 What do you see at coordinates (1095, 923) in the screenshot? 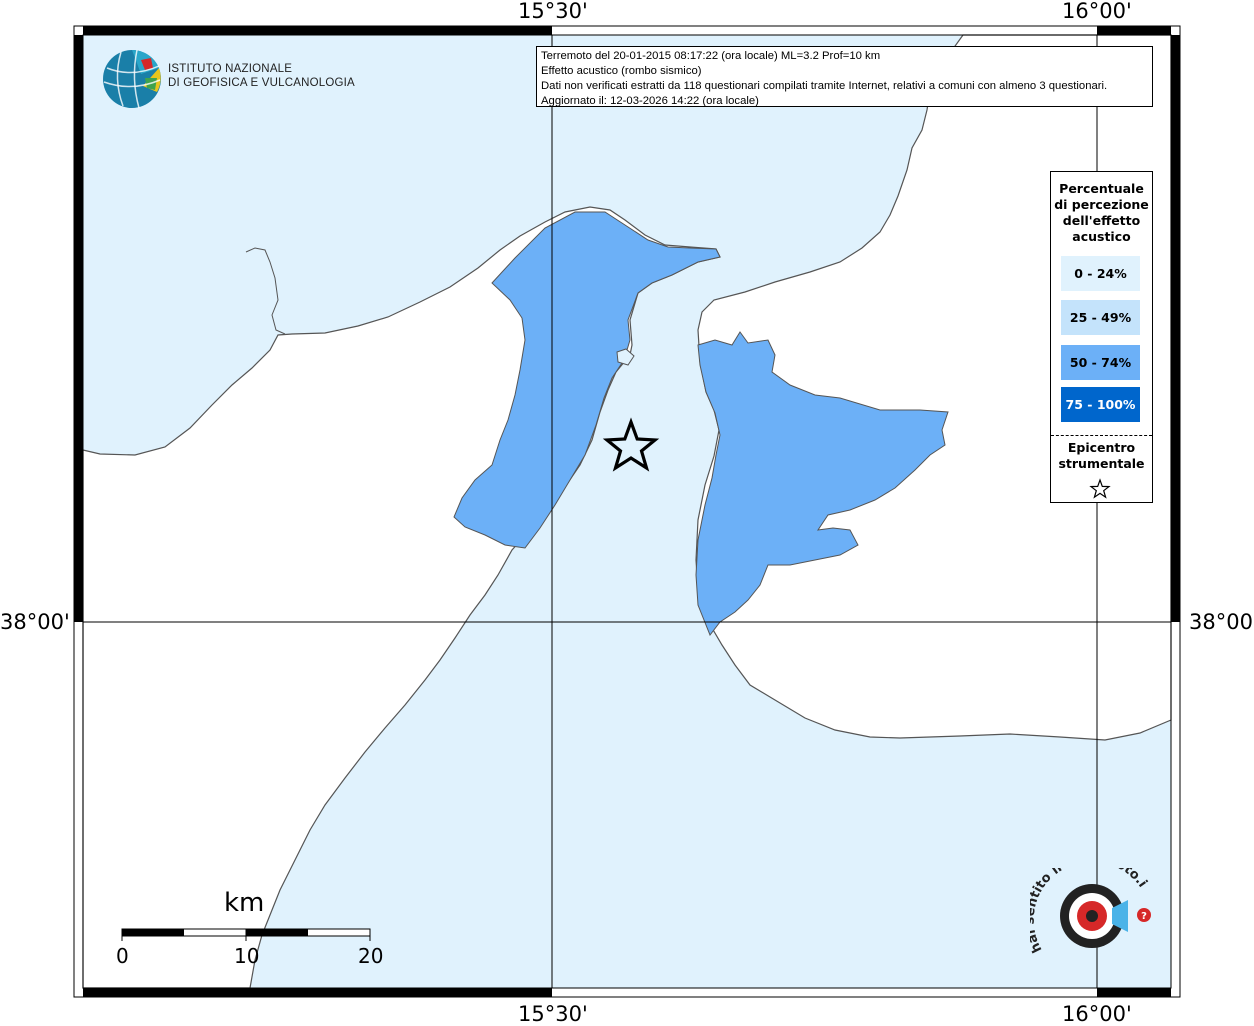
I see `speaker-target-icon: ? hai sentito il terremoto.it` at bounding box center [1095, 923].